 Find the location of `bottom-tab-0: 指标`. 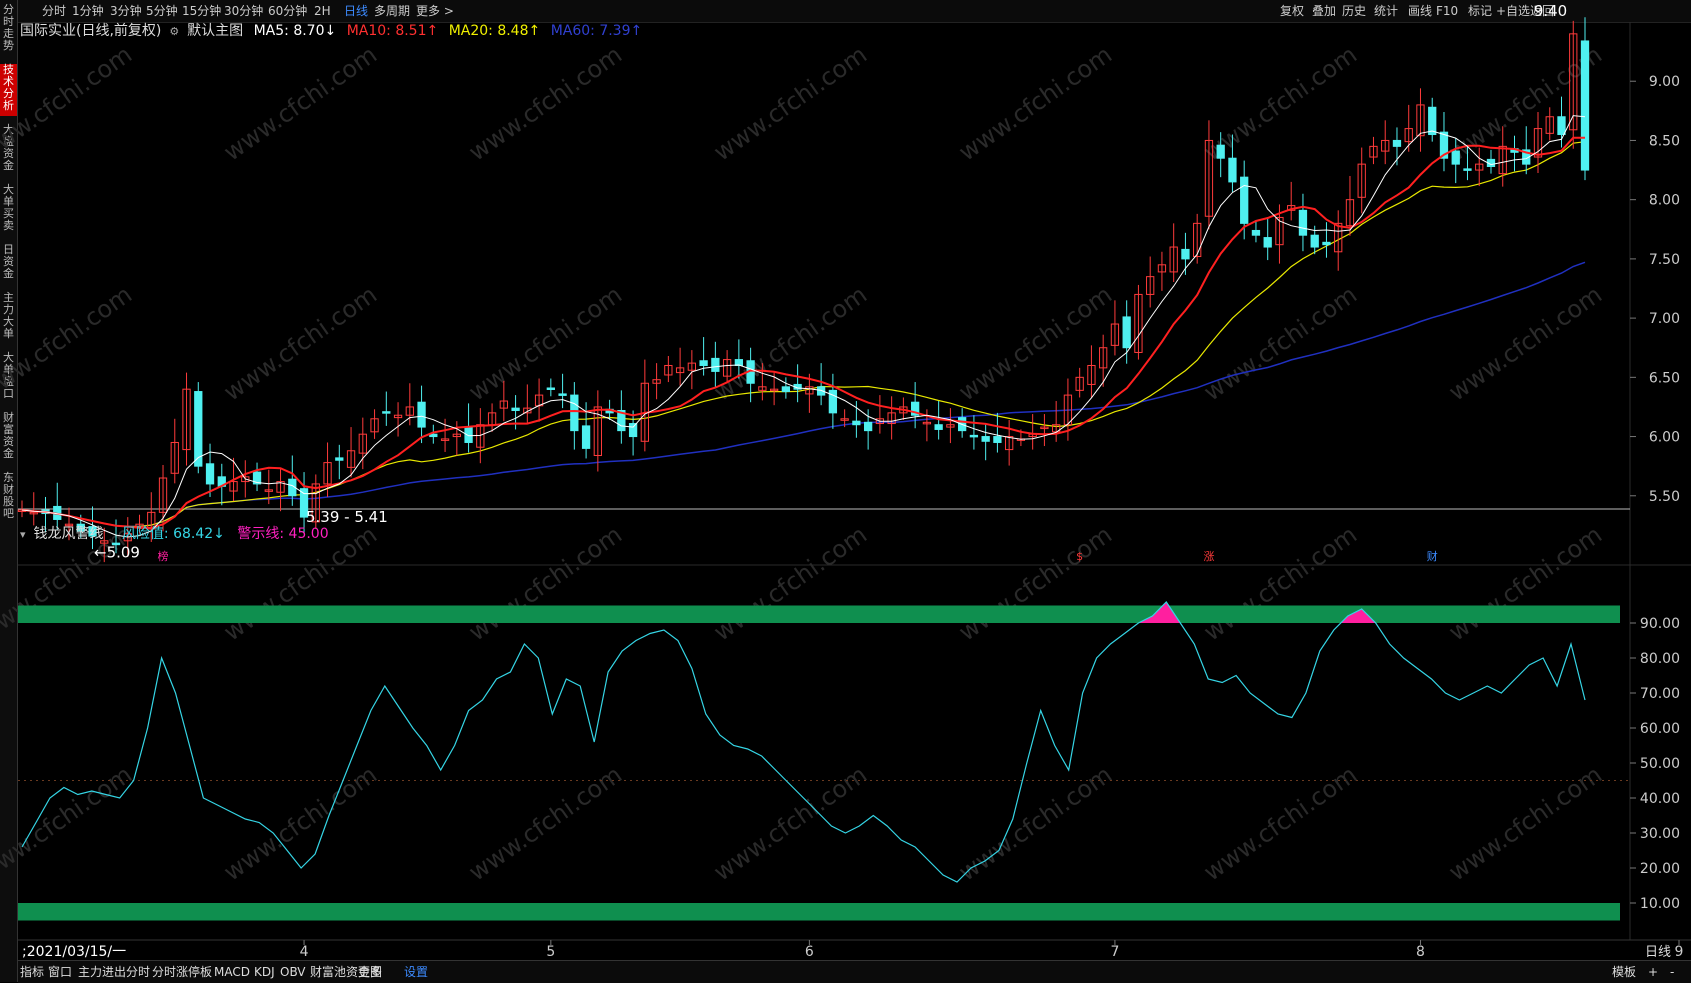

bottom-tab-0: 指标 is located at coordinates (32, 972).